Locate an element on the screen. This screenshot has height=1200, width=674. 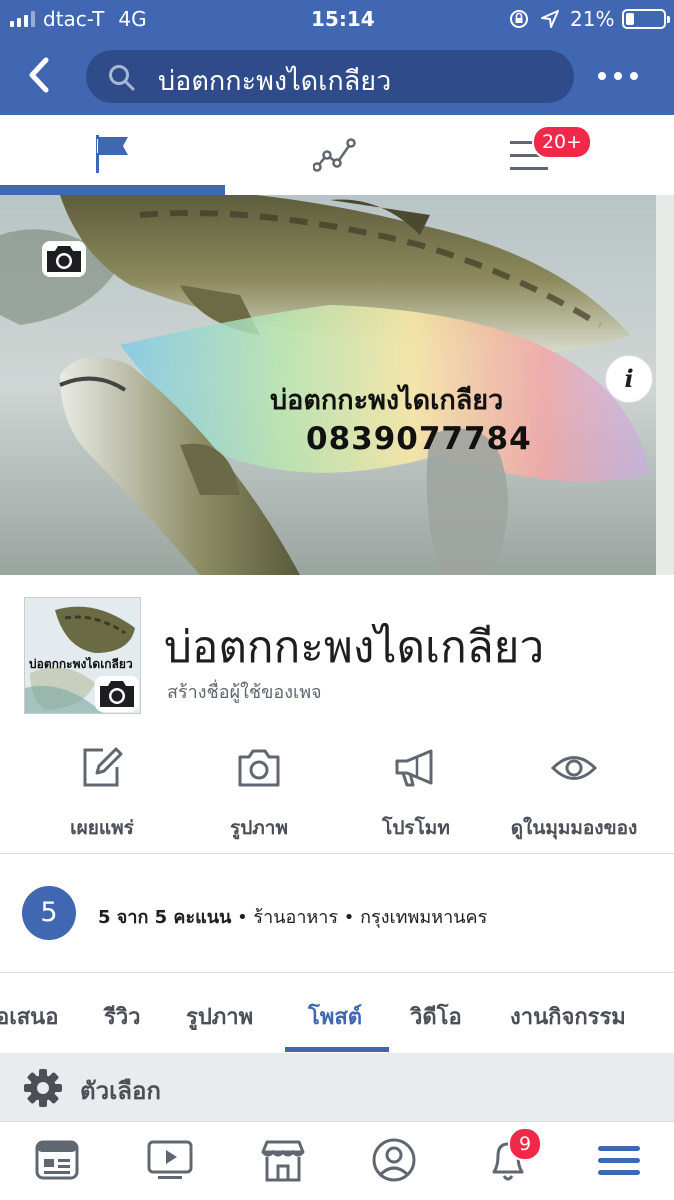
tab-reviews: รีวิว is located at coordinates (122, 1016).